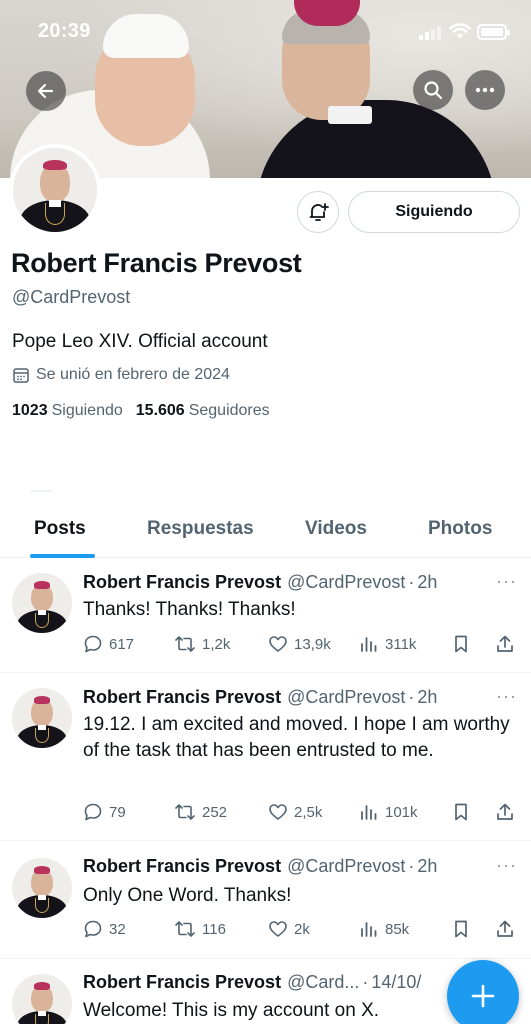 This screenshot has height=1024, width=531. I want to click on post-header: Robert Francis Prevost @Card... · 14/10/, so click(252, 982).